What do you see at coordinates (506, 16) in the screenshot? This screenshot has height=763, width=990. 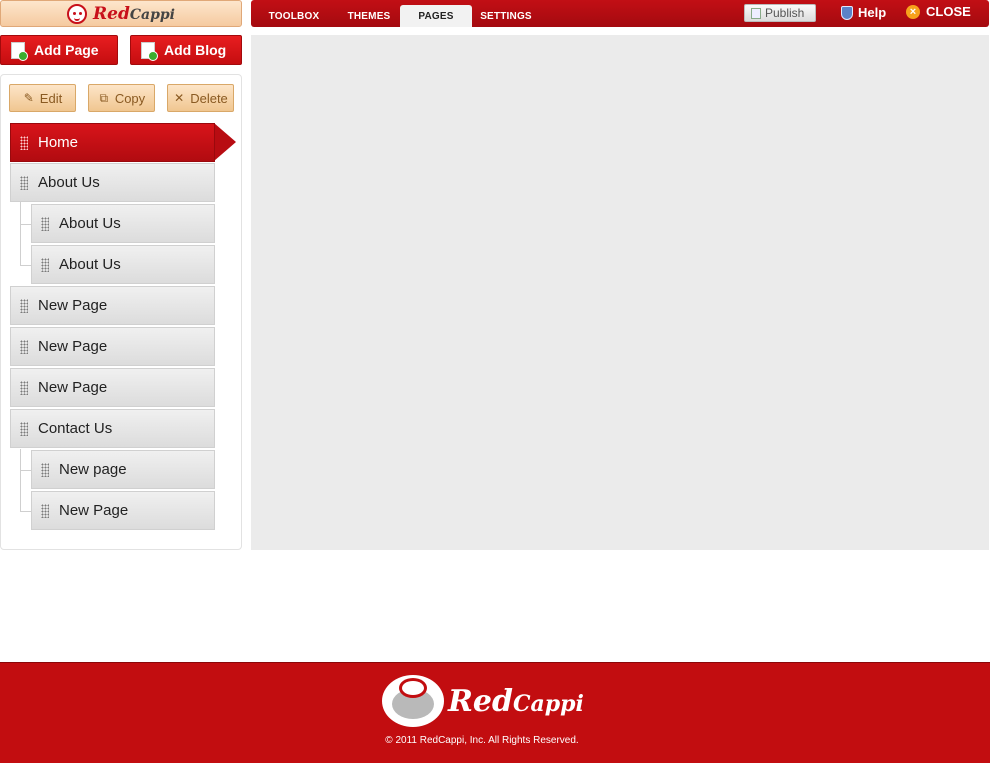 I see `tab-settings: SETTINGS` at bounding box center [506, 16].